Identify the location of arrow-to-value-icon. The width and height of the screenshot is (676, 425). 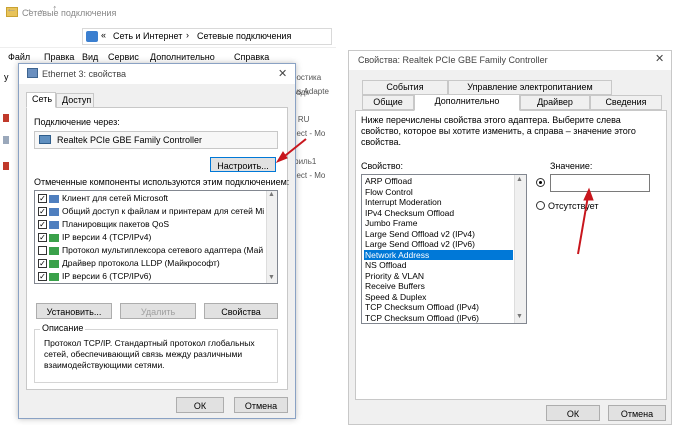
(585, 221).